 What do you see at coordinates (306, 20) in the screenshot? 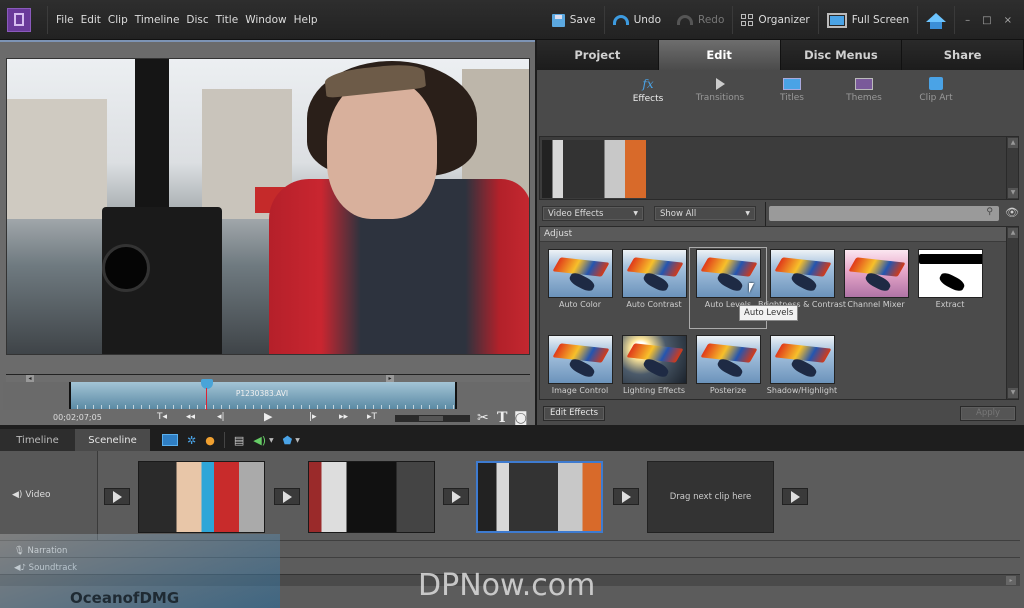
I see `menu-help: Help` at bounding box center [306, 20].